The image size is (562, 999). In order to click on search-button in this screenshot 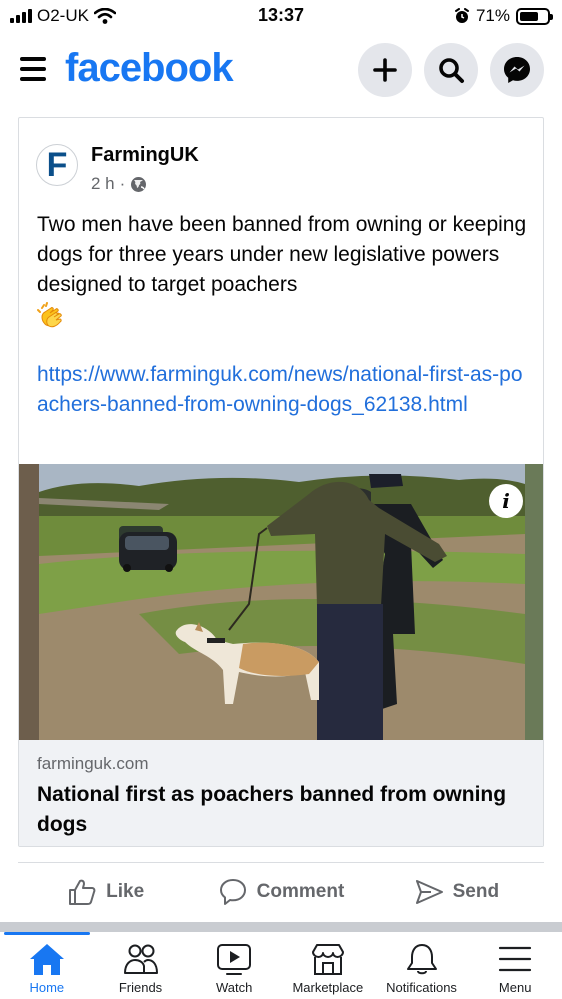, I will do `click(451, 70)`.